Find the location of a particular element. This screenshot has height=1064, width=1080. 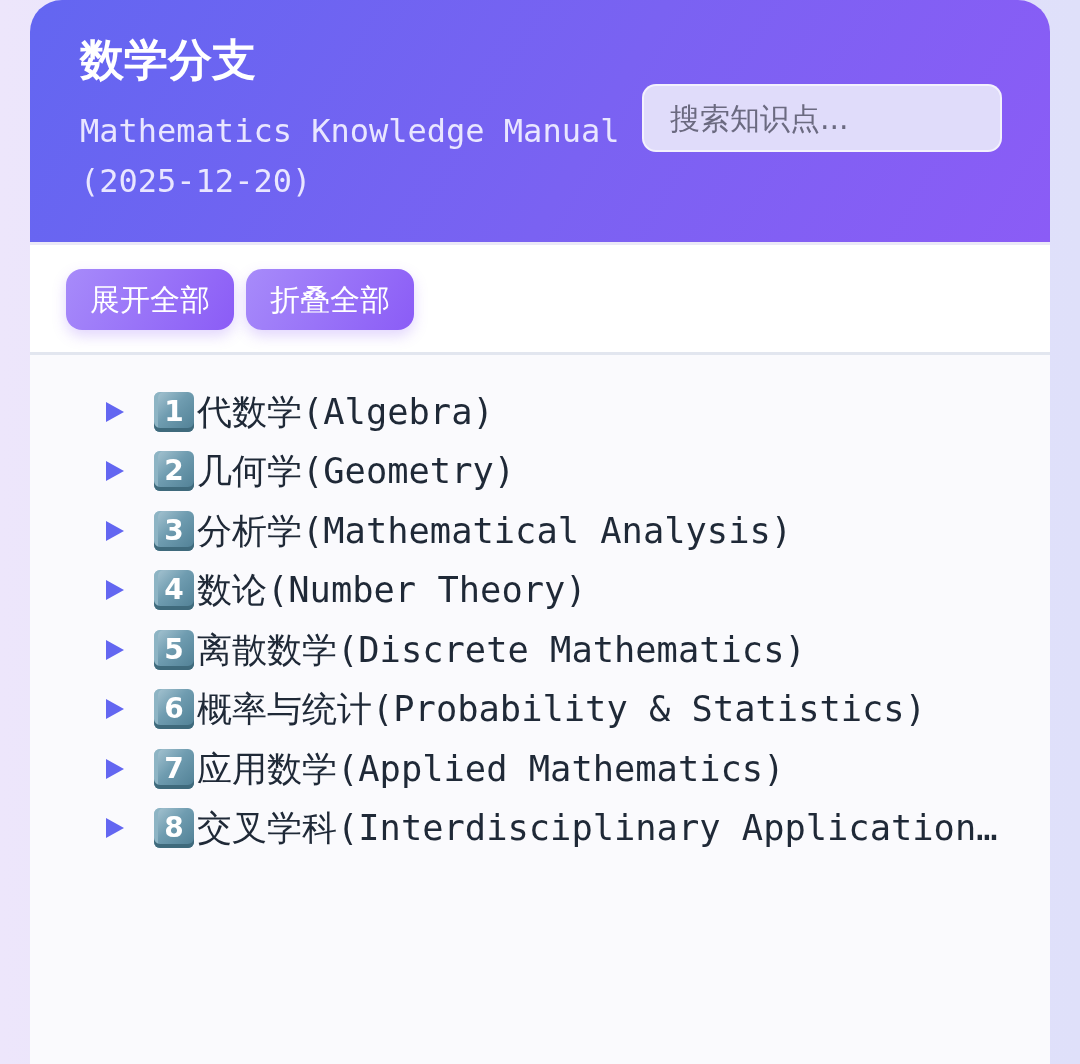

branch-title: 应用数学(Applied Mathematics) is located at coordinates (491, 768).